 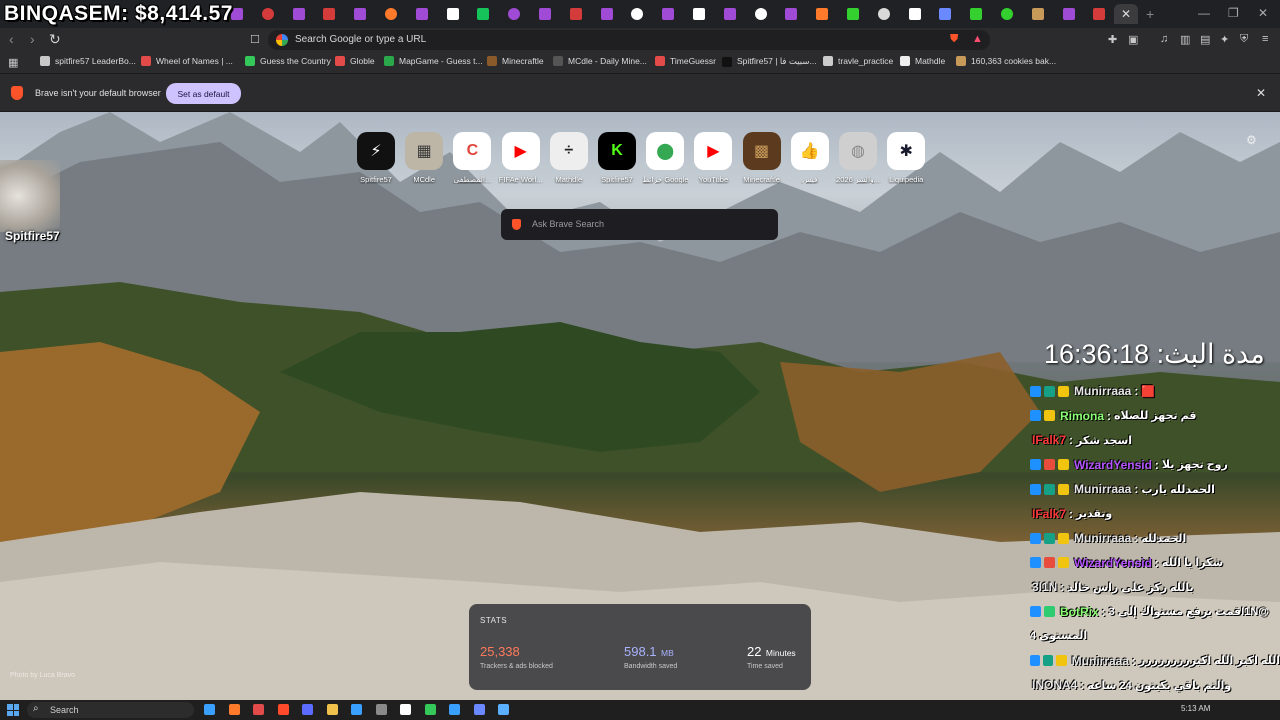 I want to click on top-site-tile: 👍 فيس, so click(x=810, y=158).